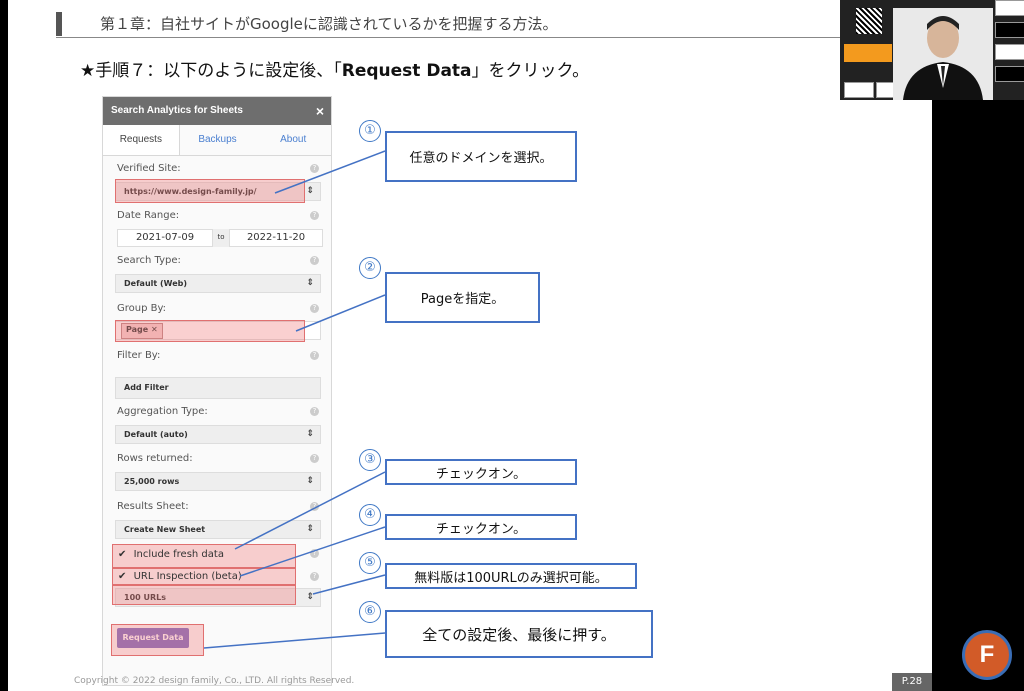 The height and width of the screenshot is (691, 1024). Describe the element at coordinates (869, 21) in the screenshot. I see `qr-code-image` at that location.